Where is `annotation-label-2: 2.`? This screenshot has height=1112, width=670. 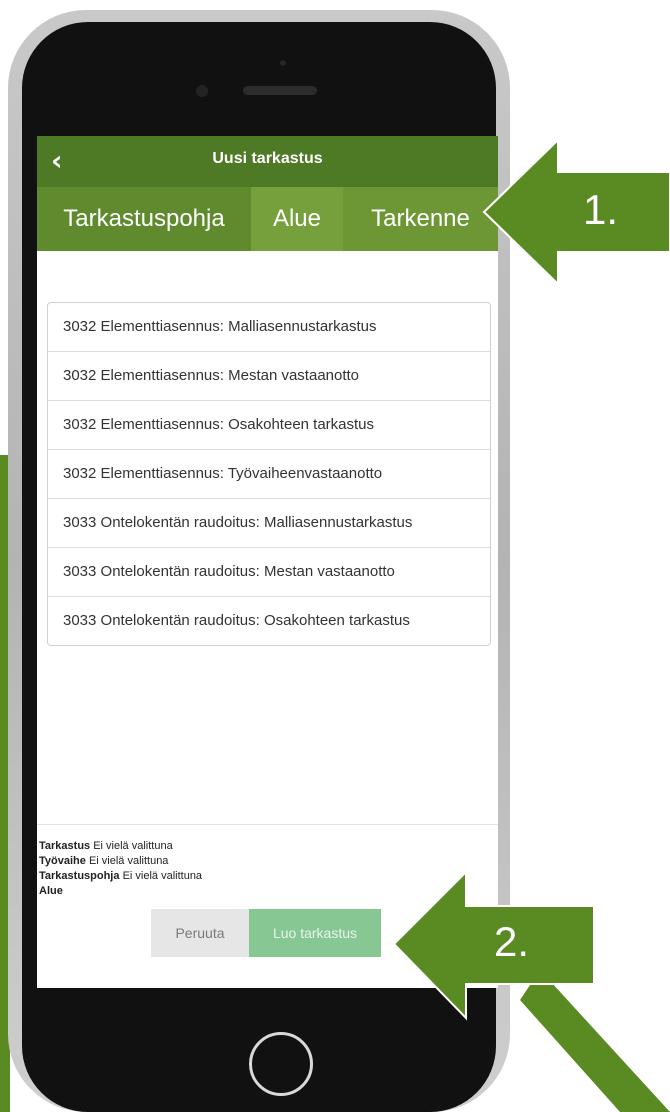
annotation-label-2: 2. is located at coordinates (512, 941).